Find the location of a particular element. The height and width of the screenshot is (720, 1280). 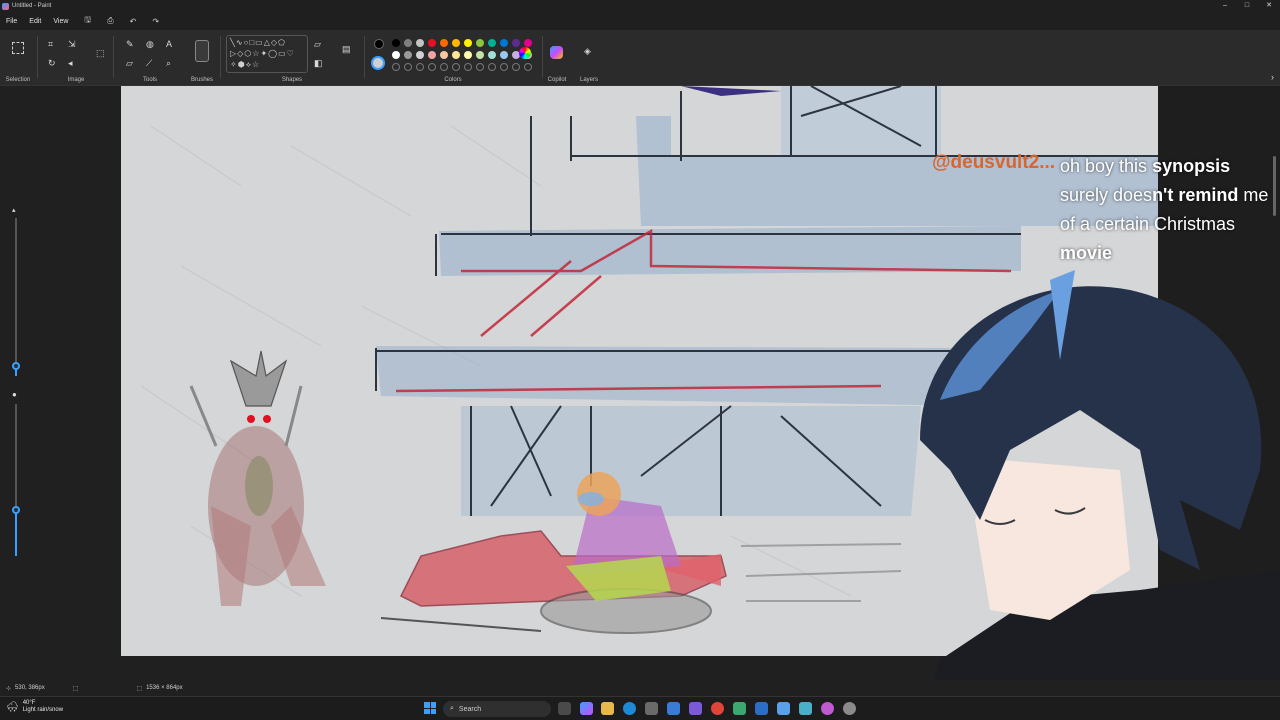

eraser-icon: ▱ is located at coordinates (129, 63).